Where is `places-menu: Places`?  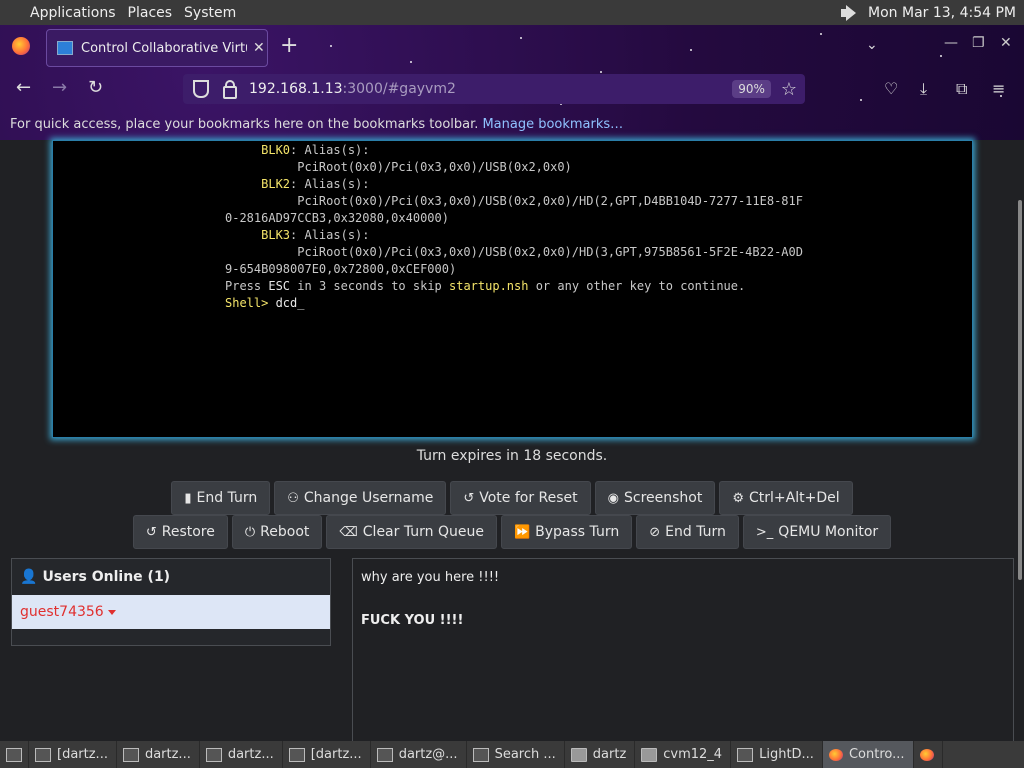
places-menu: Places is located at coordinates (150, 13).